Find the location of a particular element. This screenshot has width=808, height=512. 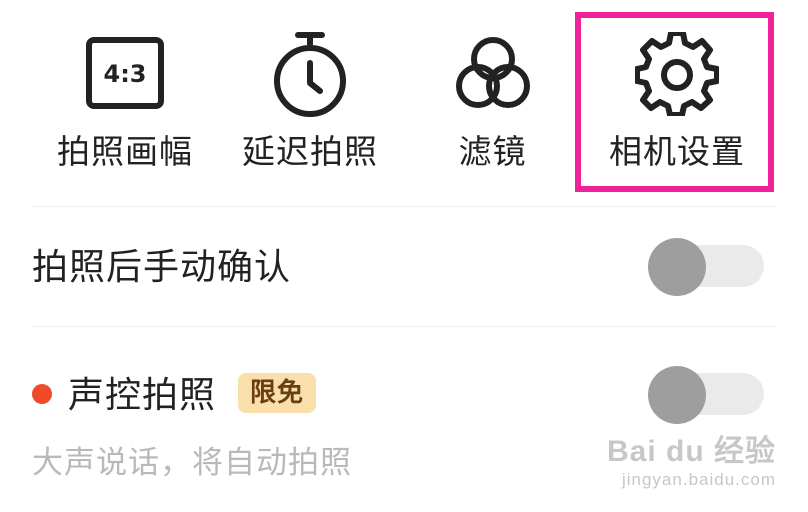

voice-control-title: 声控拍照 is located at coordinates (142, 395).